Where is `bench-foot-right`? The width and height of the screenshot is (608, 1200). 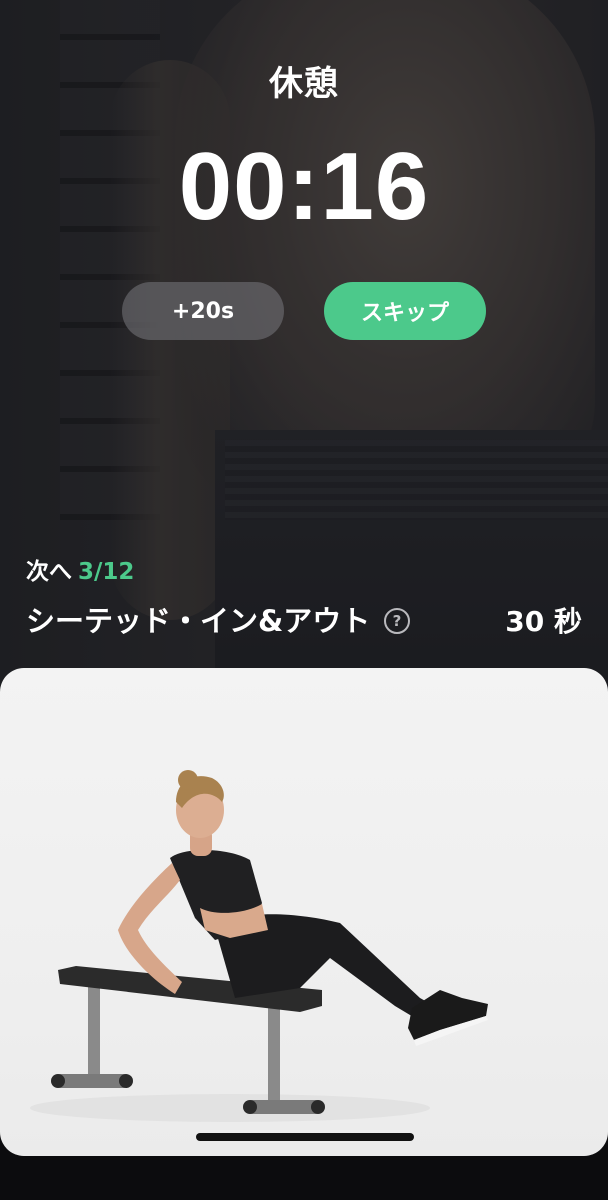 bench-foot-right is located at coordinates (284, 1107).